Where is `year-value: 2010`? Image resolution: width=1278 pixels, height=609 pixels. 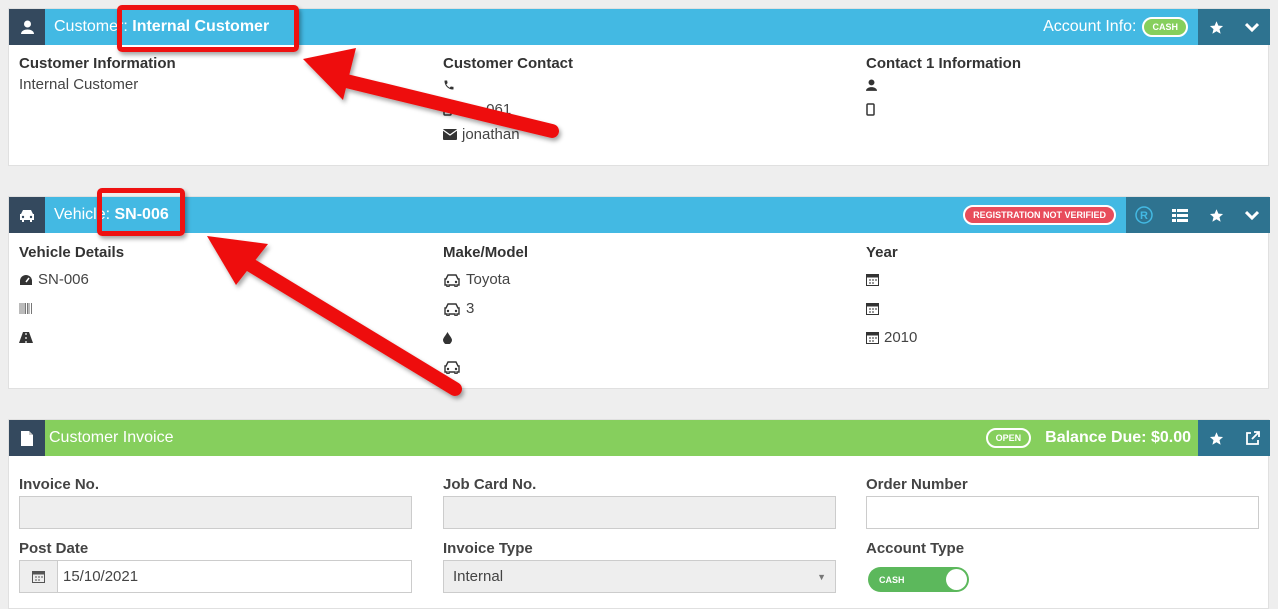 year-value: 2010 is located at coordinates (901, 337).